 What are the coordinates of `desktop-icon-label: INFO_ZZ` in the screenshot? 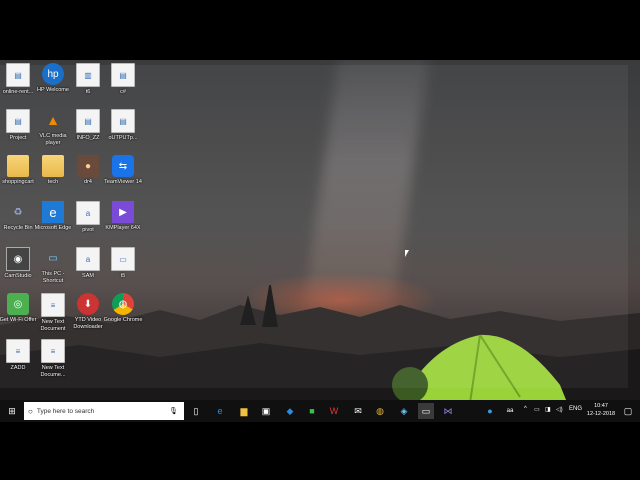 It's located at (88, 138).